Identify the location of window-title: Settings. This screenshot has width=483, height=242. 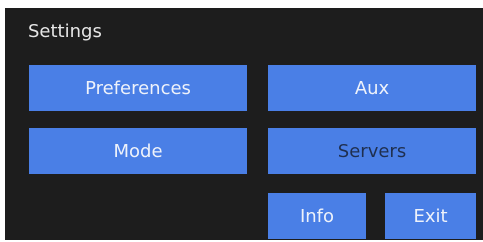
(65, 31).